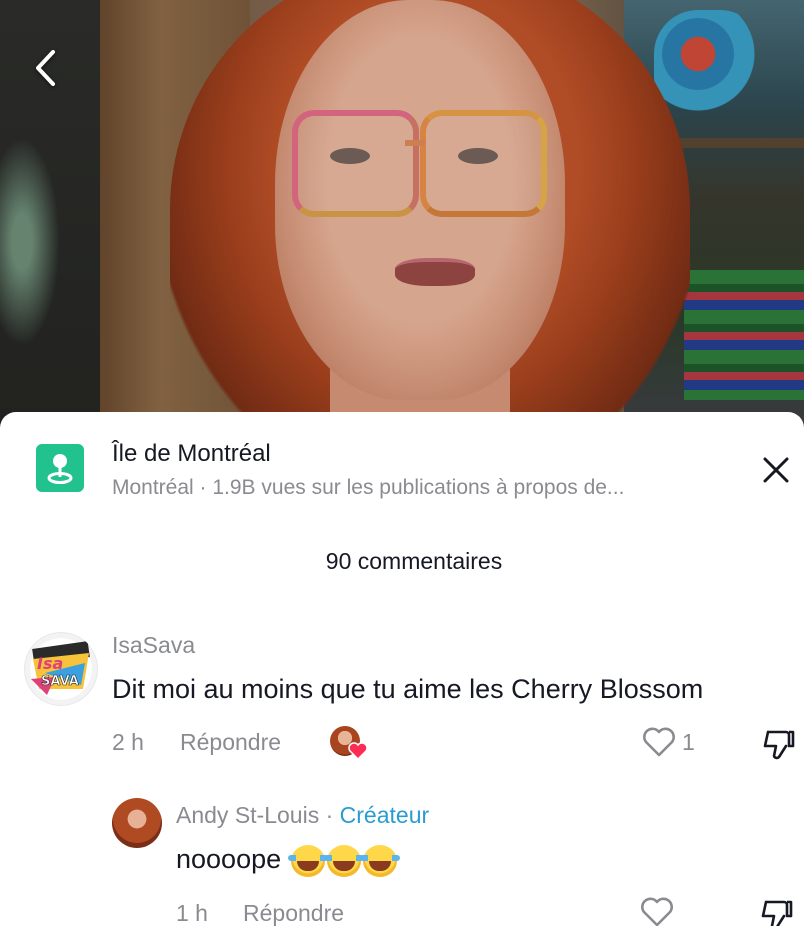  What do you see at coordinates (50, 663) in the screenshot?
I see `svg-text: Isa` at bounding box center [50, 663].